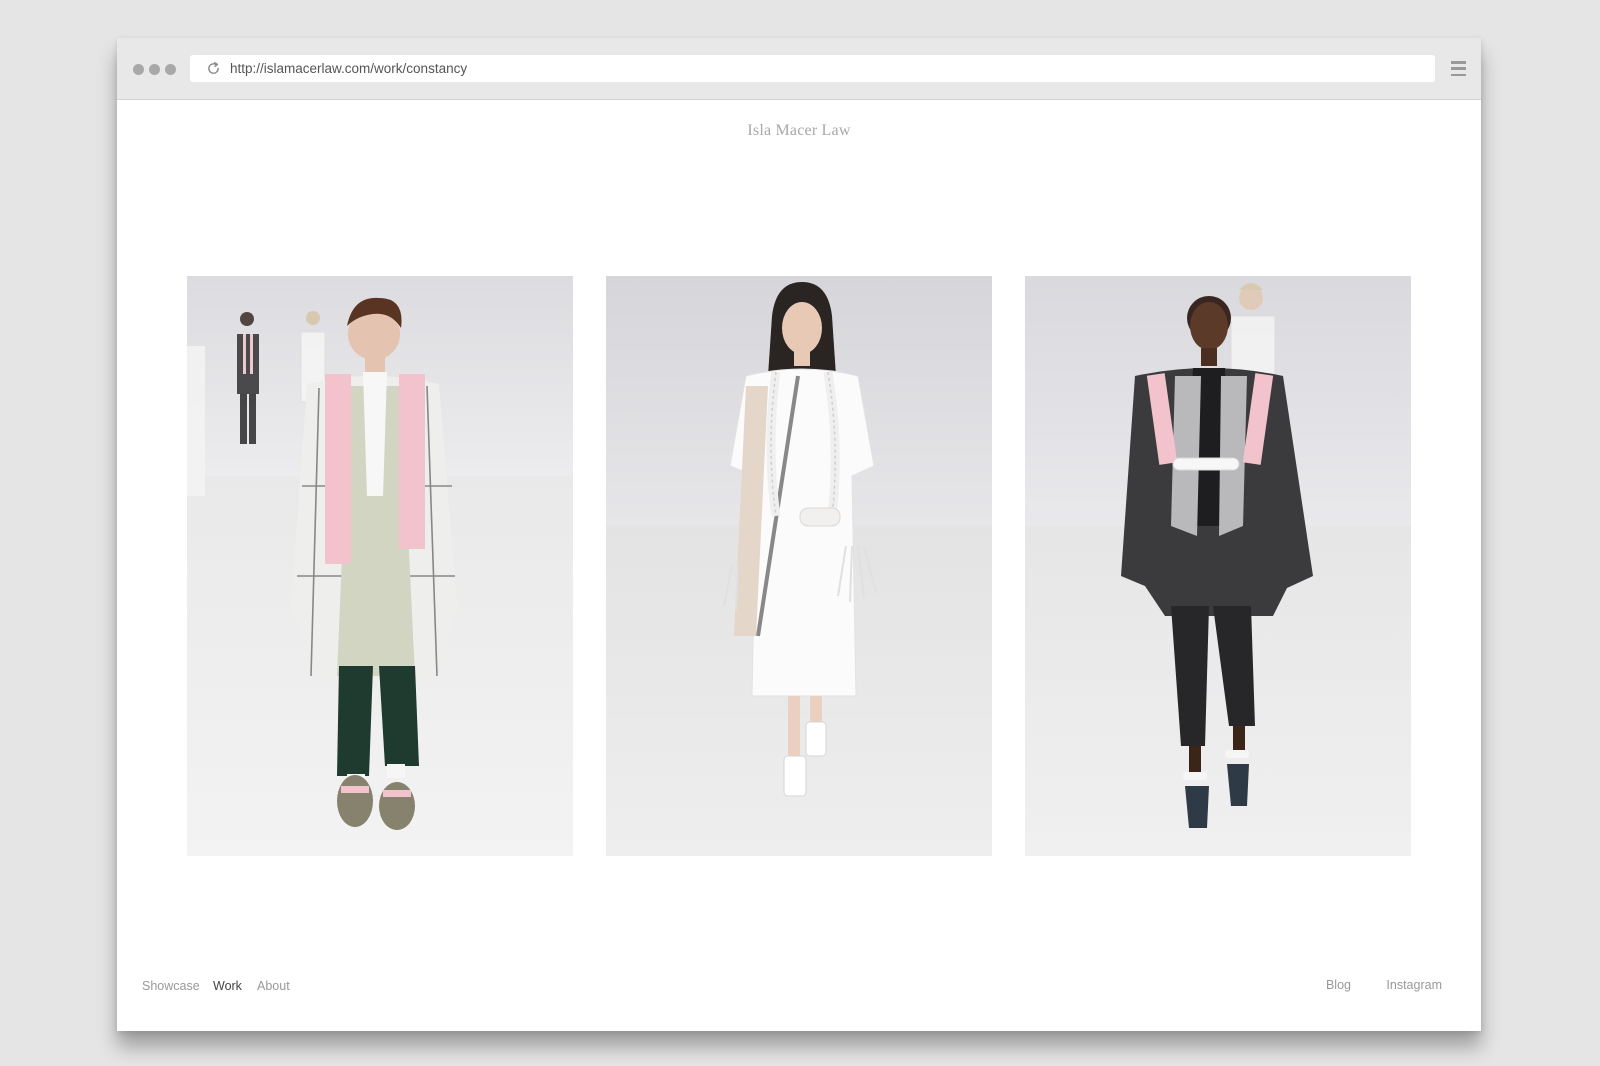 This screenshot has width=1600, height=1066. I want to click on nav-about: About, so click(273, 986).